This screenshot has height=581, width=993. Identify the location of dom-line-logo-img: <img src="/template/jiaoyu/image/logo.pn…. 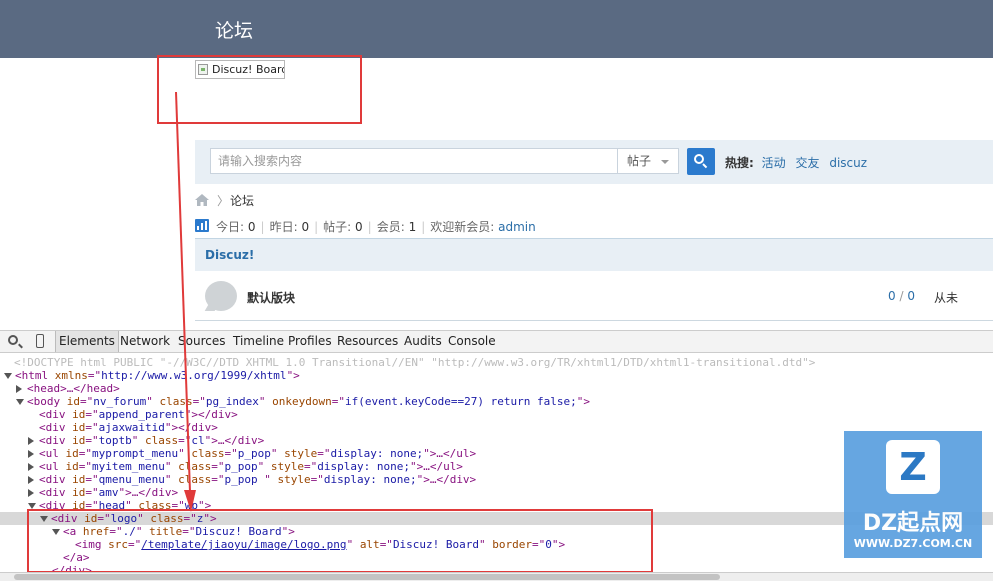
(320, 544).